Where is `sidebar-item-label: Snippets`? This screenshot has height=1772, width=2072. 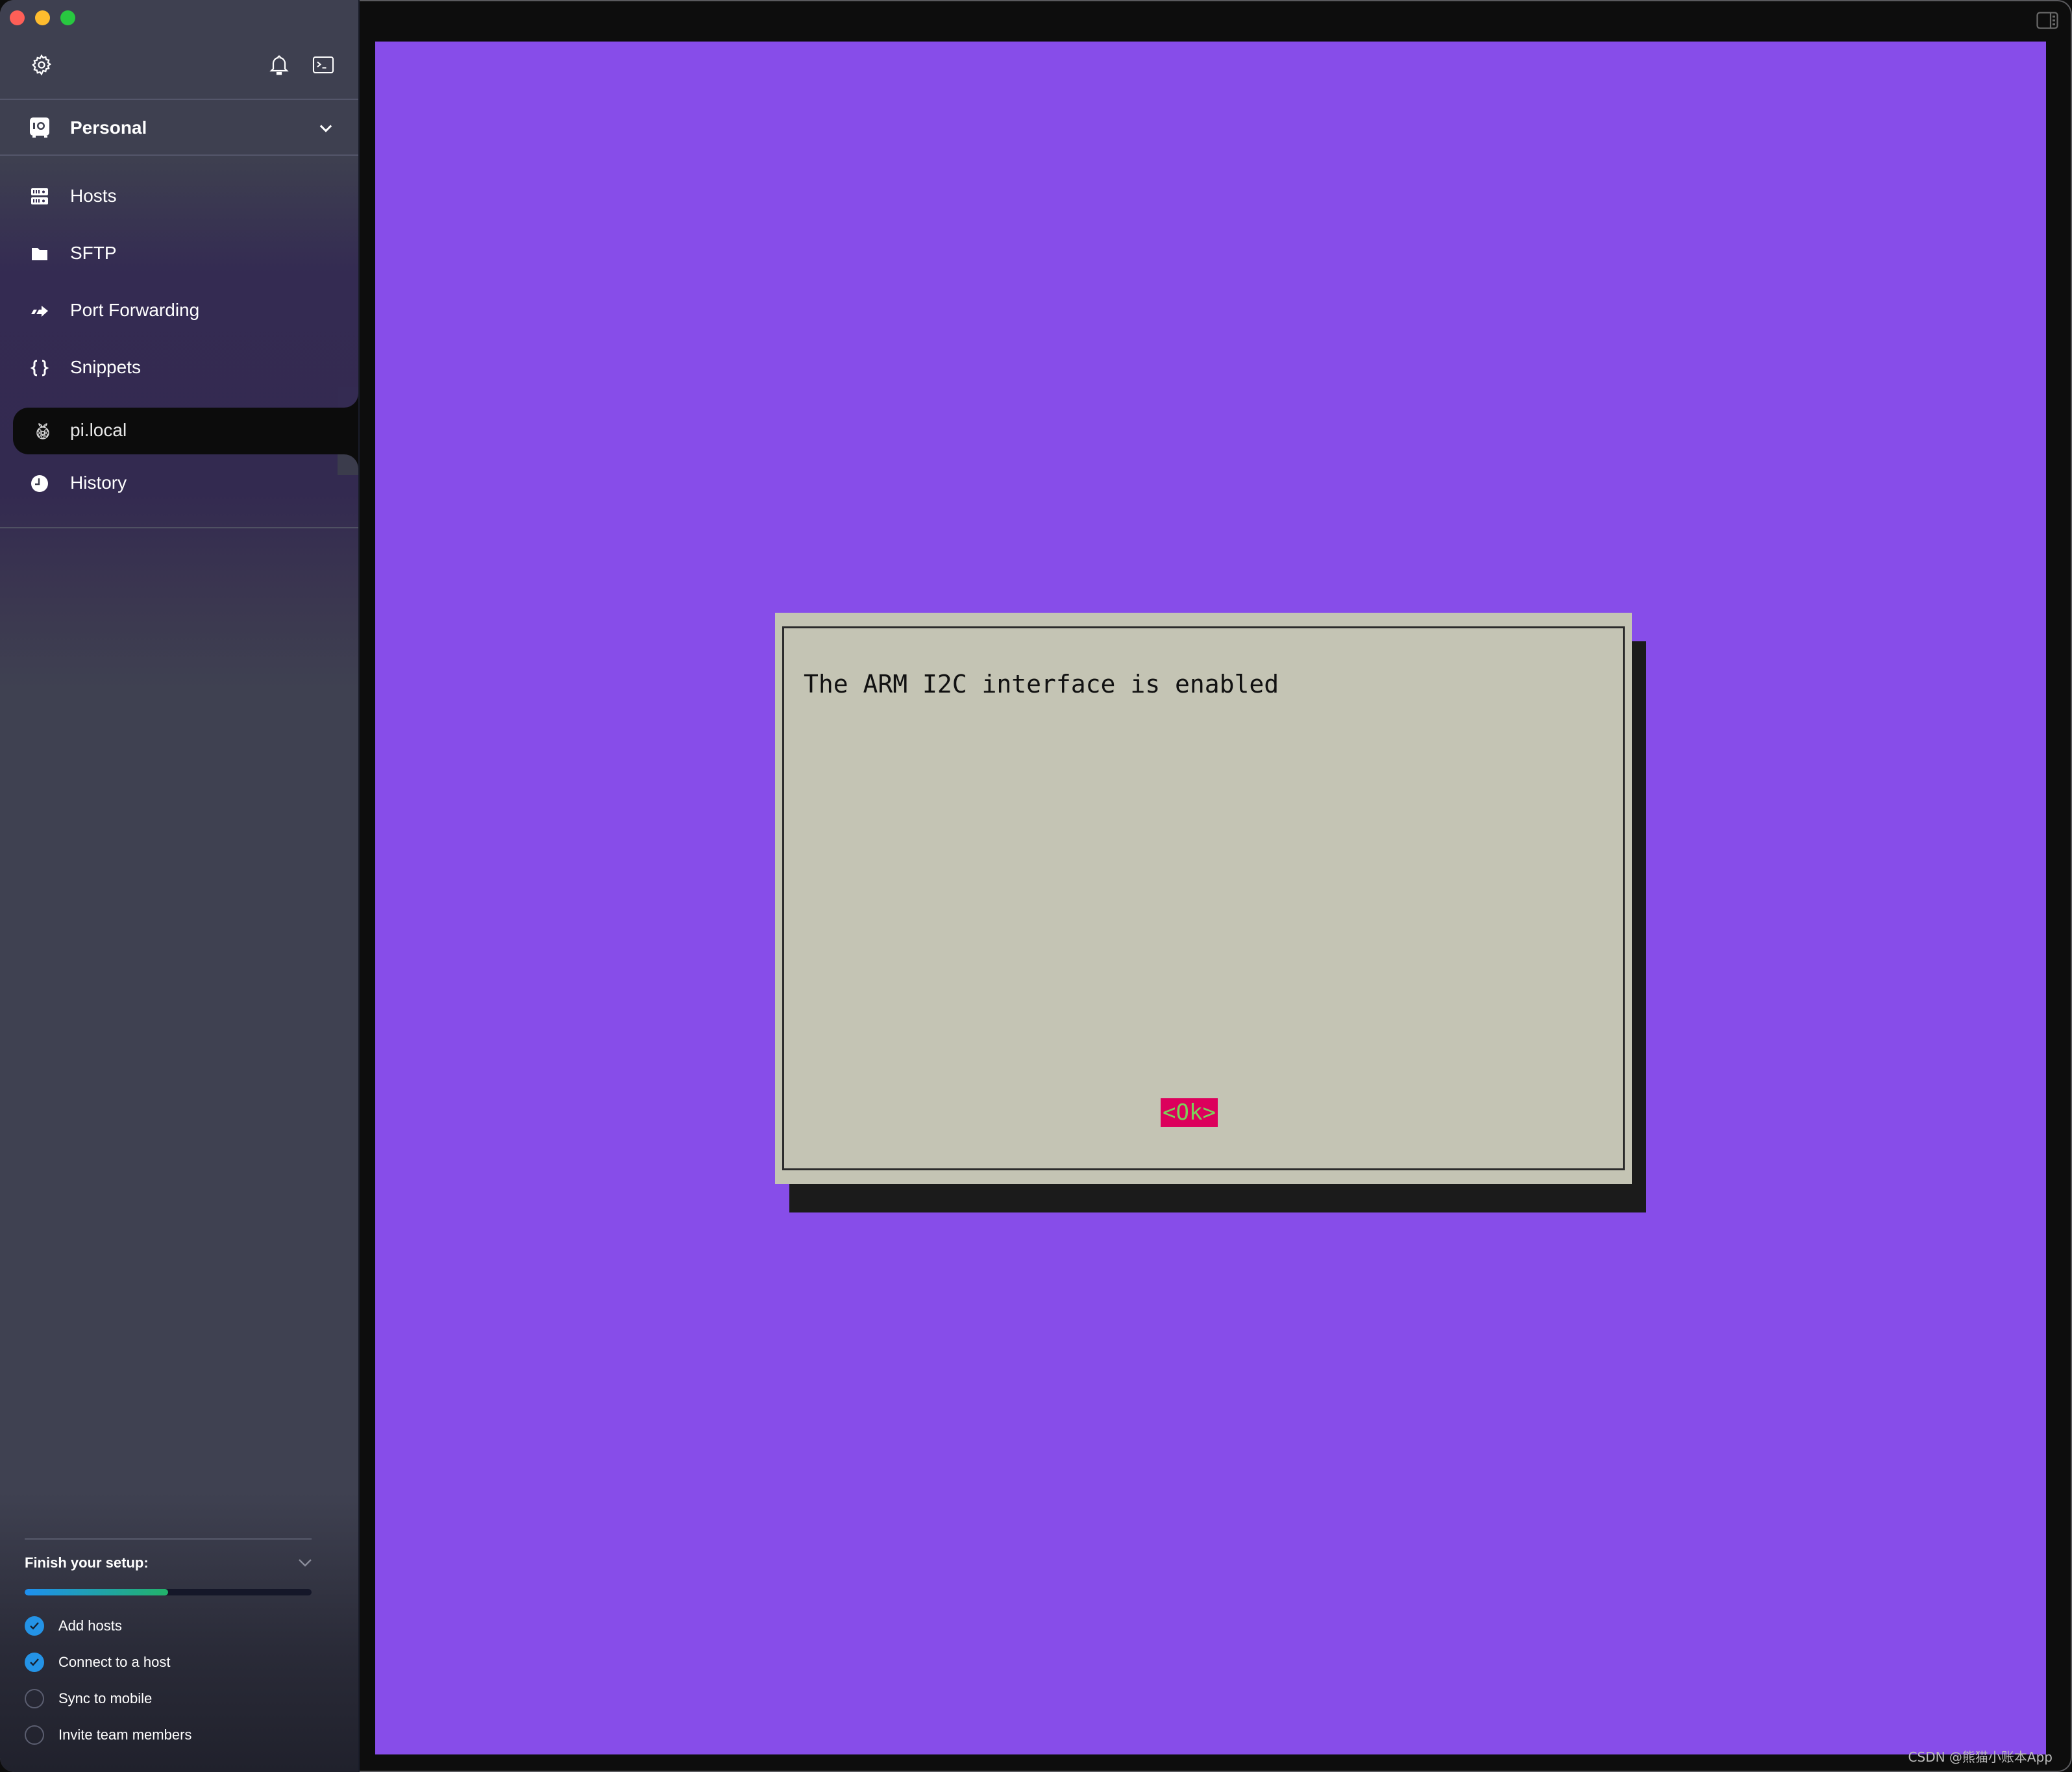
sidebar-item-label: Snippets is located at coordinates (105, 367).